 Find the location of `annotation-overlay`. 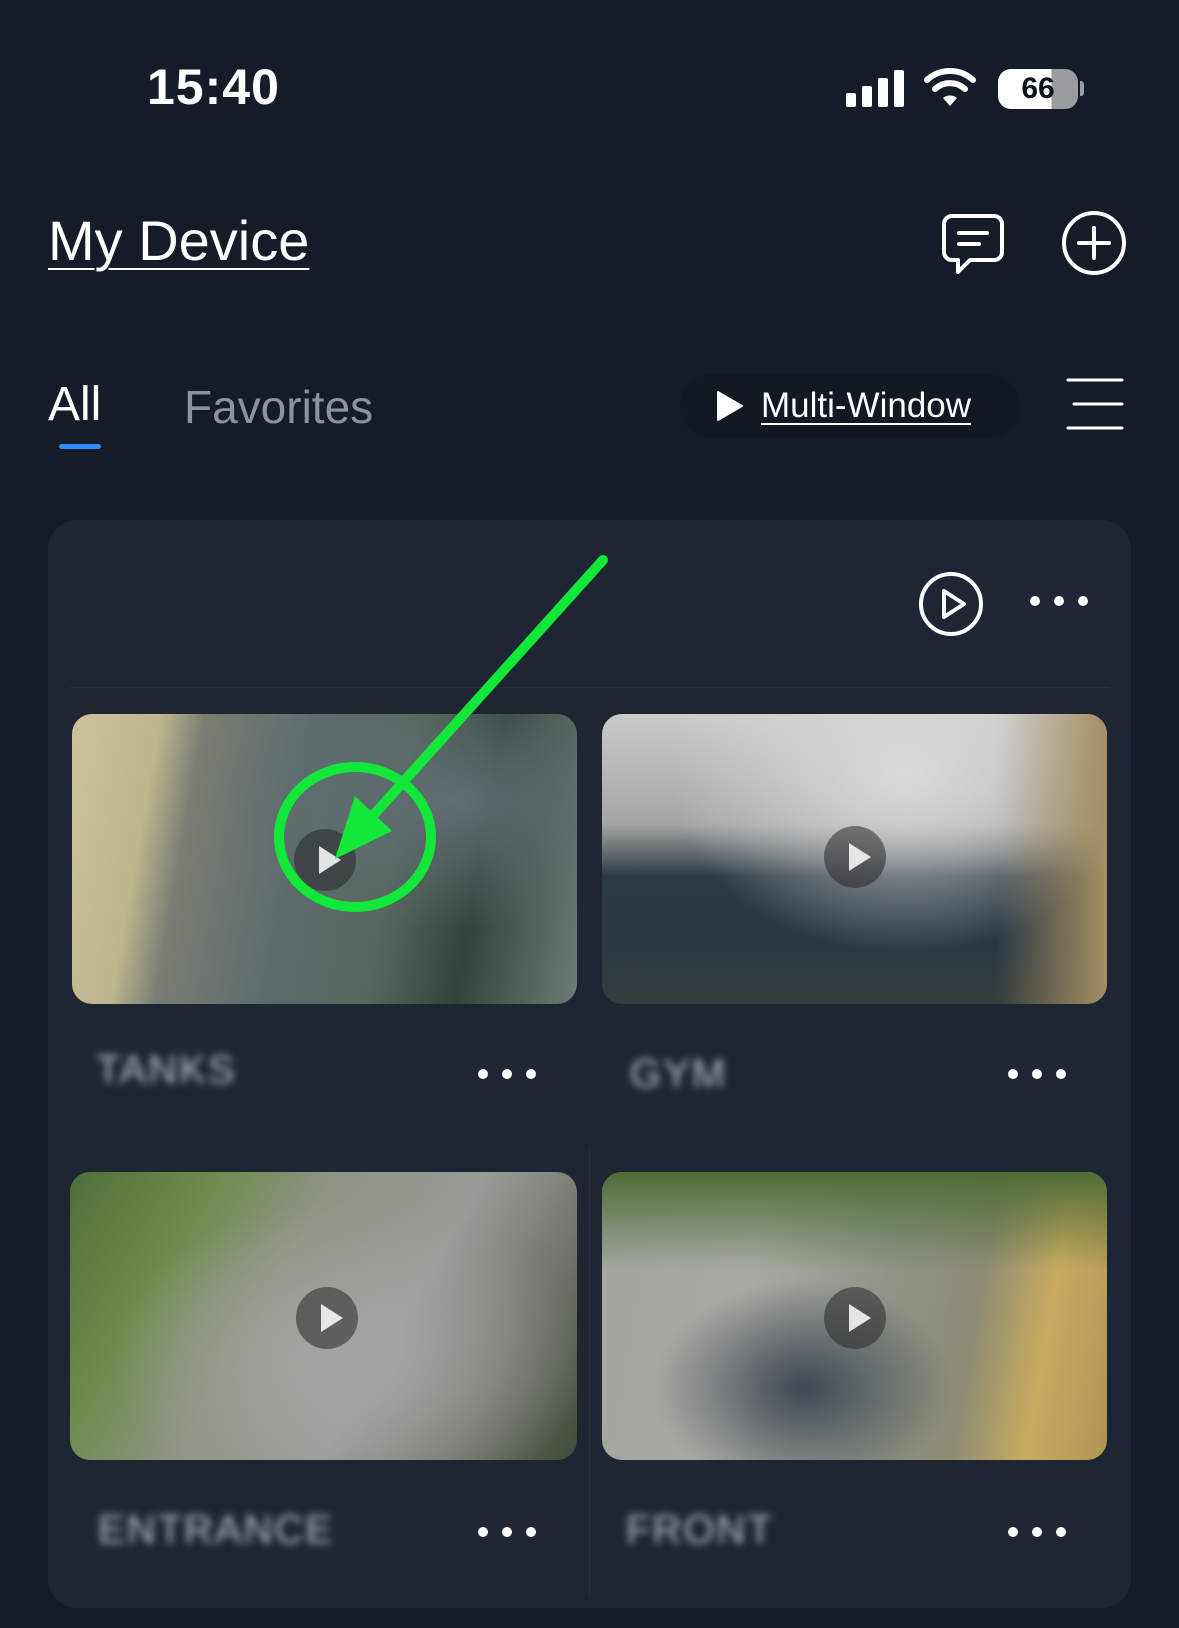

annotation-overlay is located at coordinates (441, 733).